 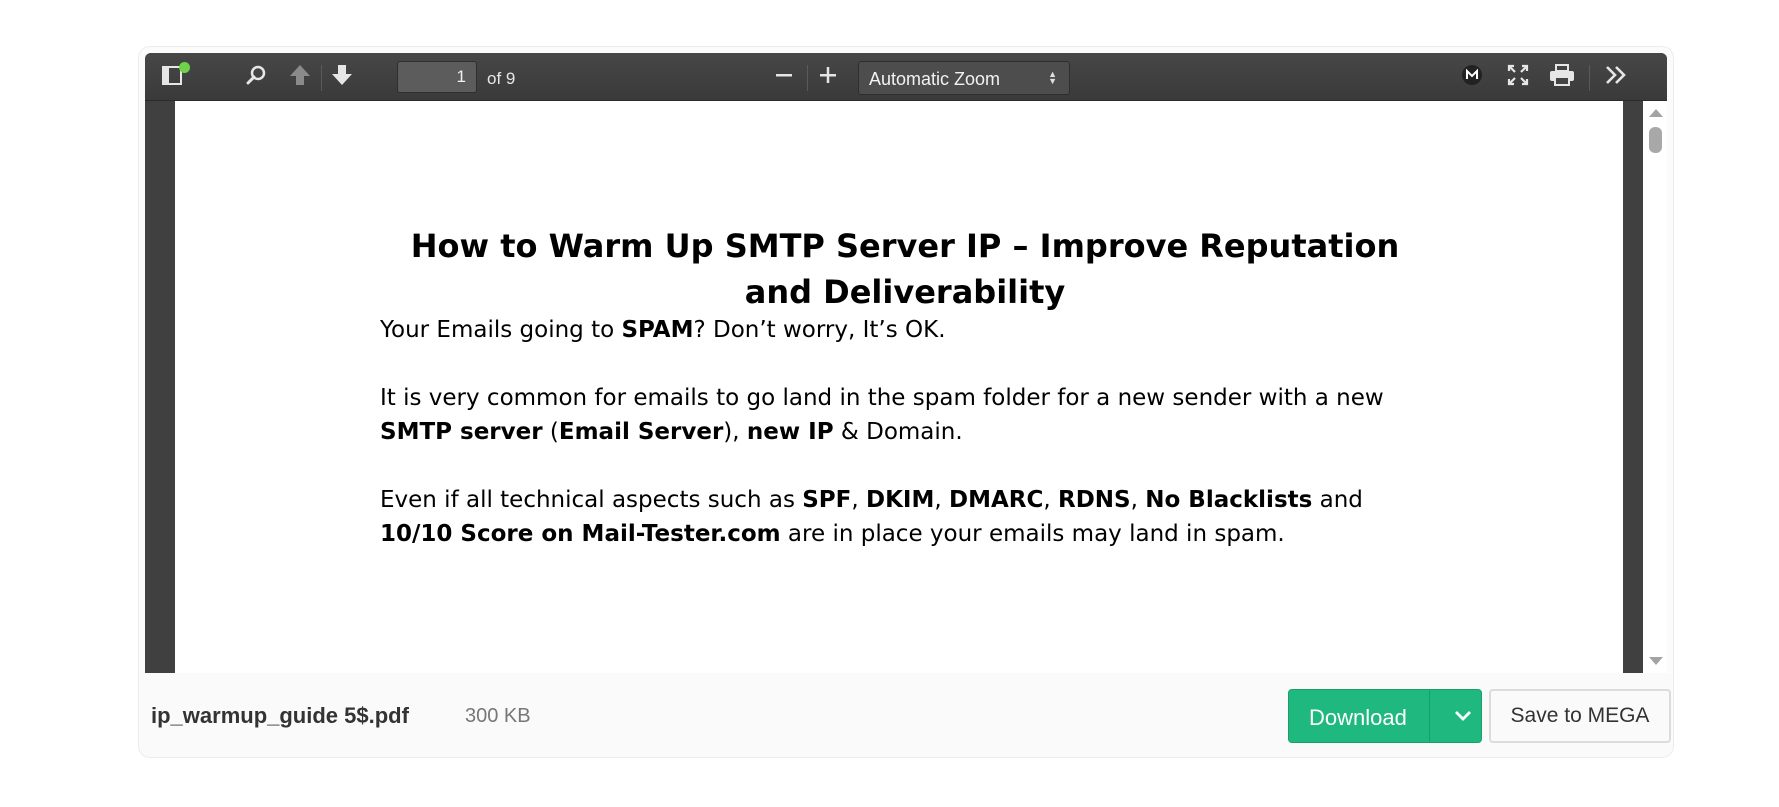 I want to click on zoom-out-button, so click(x=784, y=77).